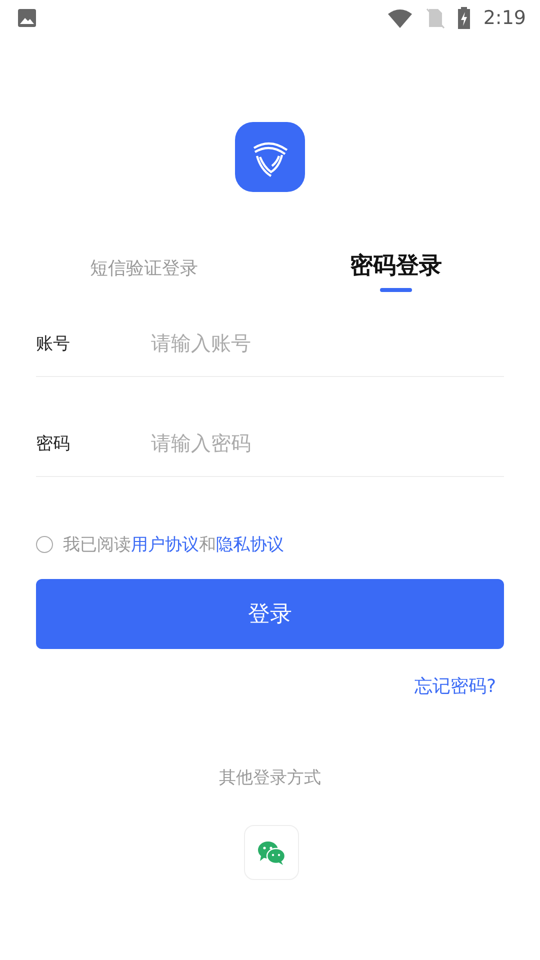 This screenshot has height=960, width=540. Describe the element at coordinates (504, 18) in the screenshot. I see `clock-time: 2:19` at that location.